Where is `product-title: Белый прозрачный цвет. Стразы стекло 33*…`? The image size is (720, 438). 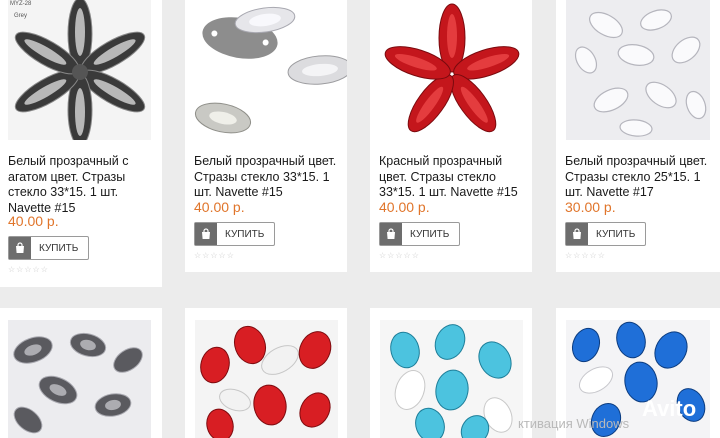
product-title: Белый прозрачный цвет. Стразы стекло 33*… is located at coordinates (269, 177).